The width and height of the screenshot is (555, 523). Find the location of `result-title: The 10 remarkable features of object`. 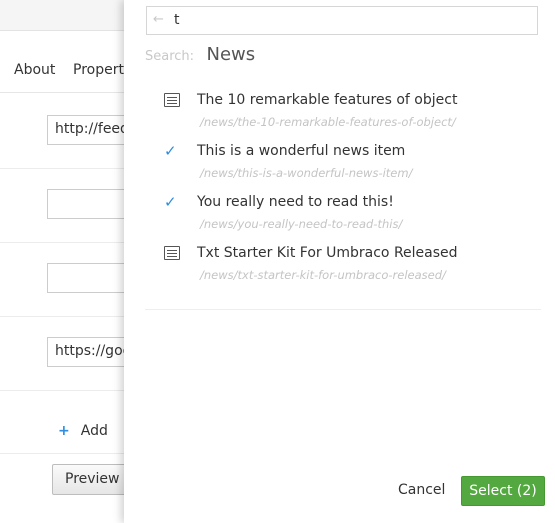

result-title: The 10 remarkable features of object is located at coordinates (327, 100).